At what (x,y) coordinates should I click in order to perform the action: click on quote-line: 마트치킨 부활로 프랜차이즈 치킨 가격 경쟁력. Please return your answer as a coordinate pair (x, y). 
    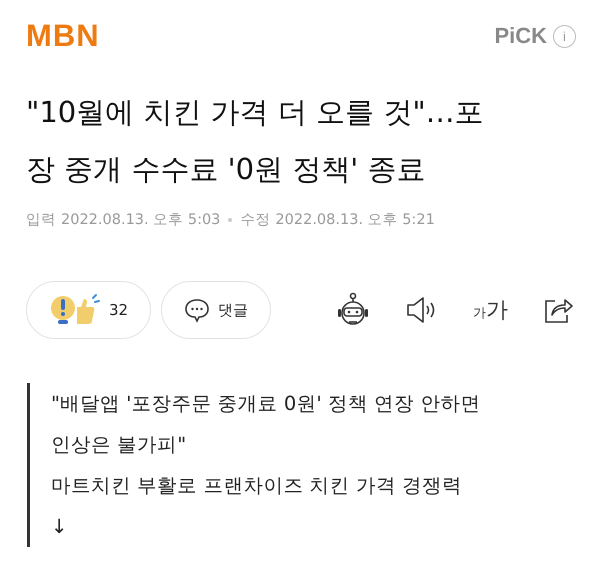
    Looking at the image, I should click on (256, 486).